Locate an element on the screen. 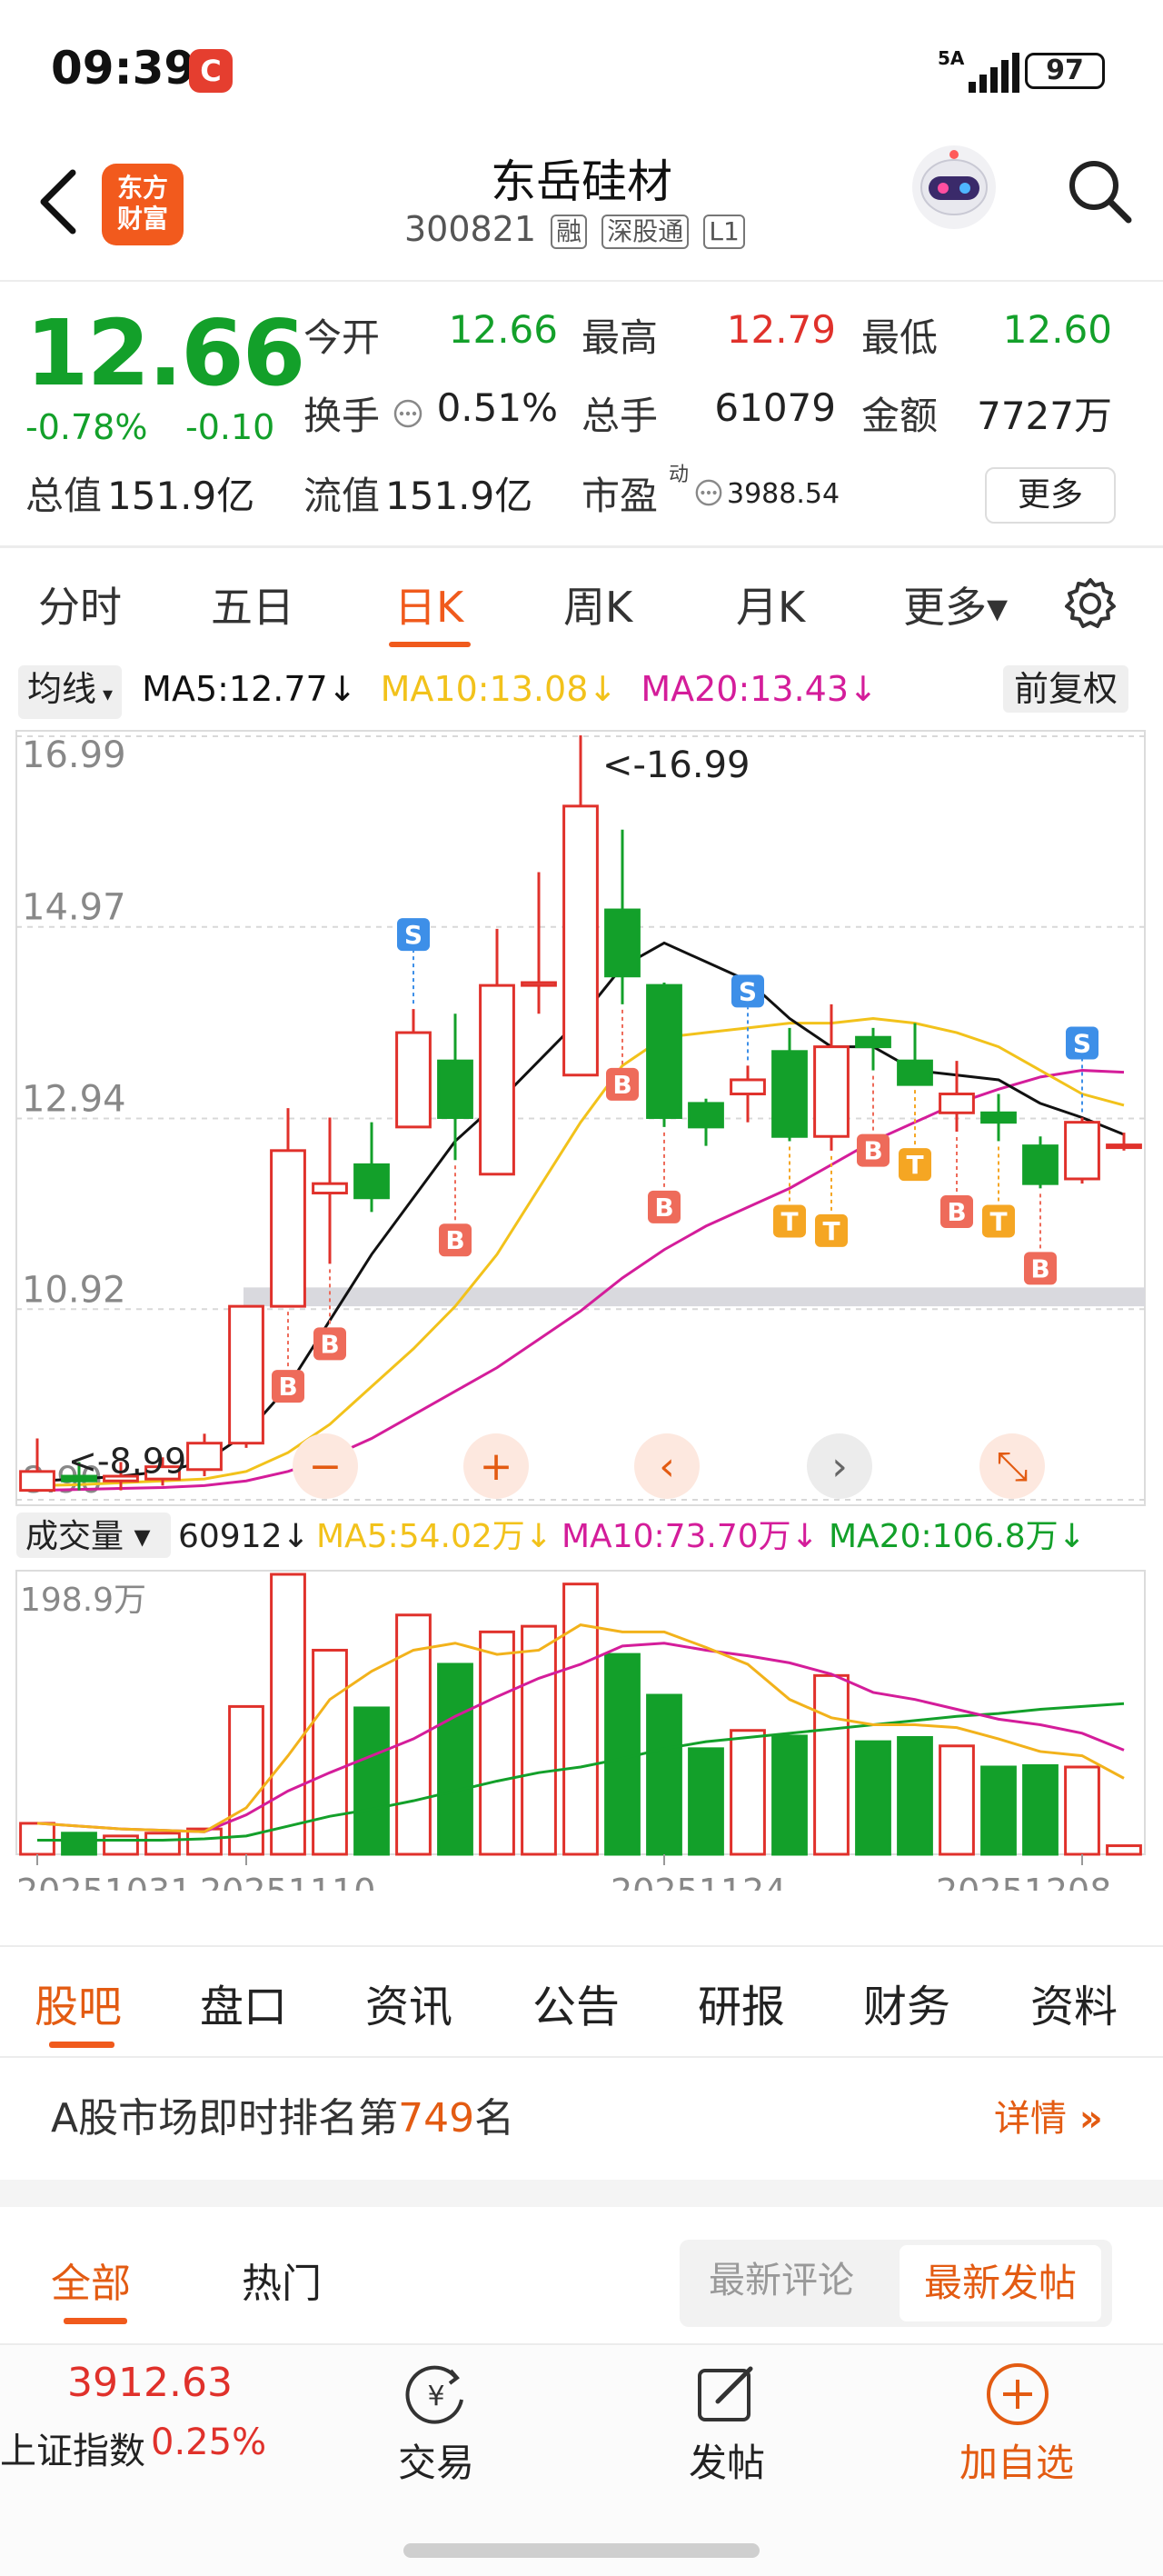 The image size is (1163, 2576). x-tick-label: 20251031 is located at coordinates (104, 1881).